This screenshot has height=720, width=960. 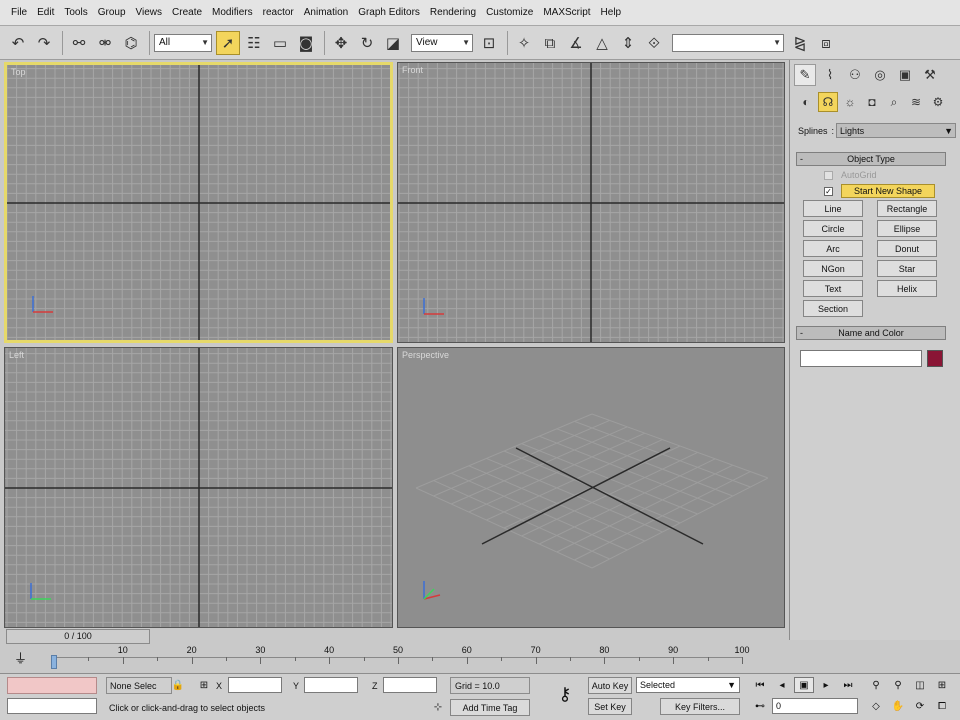 What do you see at coordinates (876, 706) in the screenshot?
I see `field-of-view-icon: ◇` at bounding box center [876, 706].